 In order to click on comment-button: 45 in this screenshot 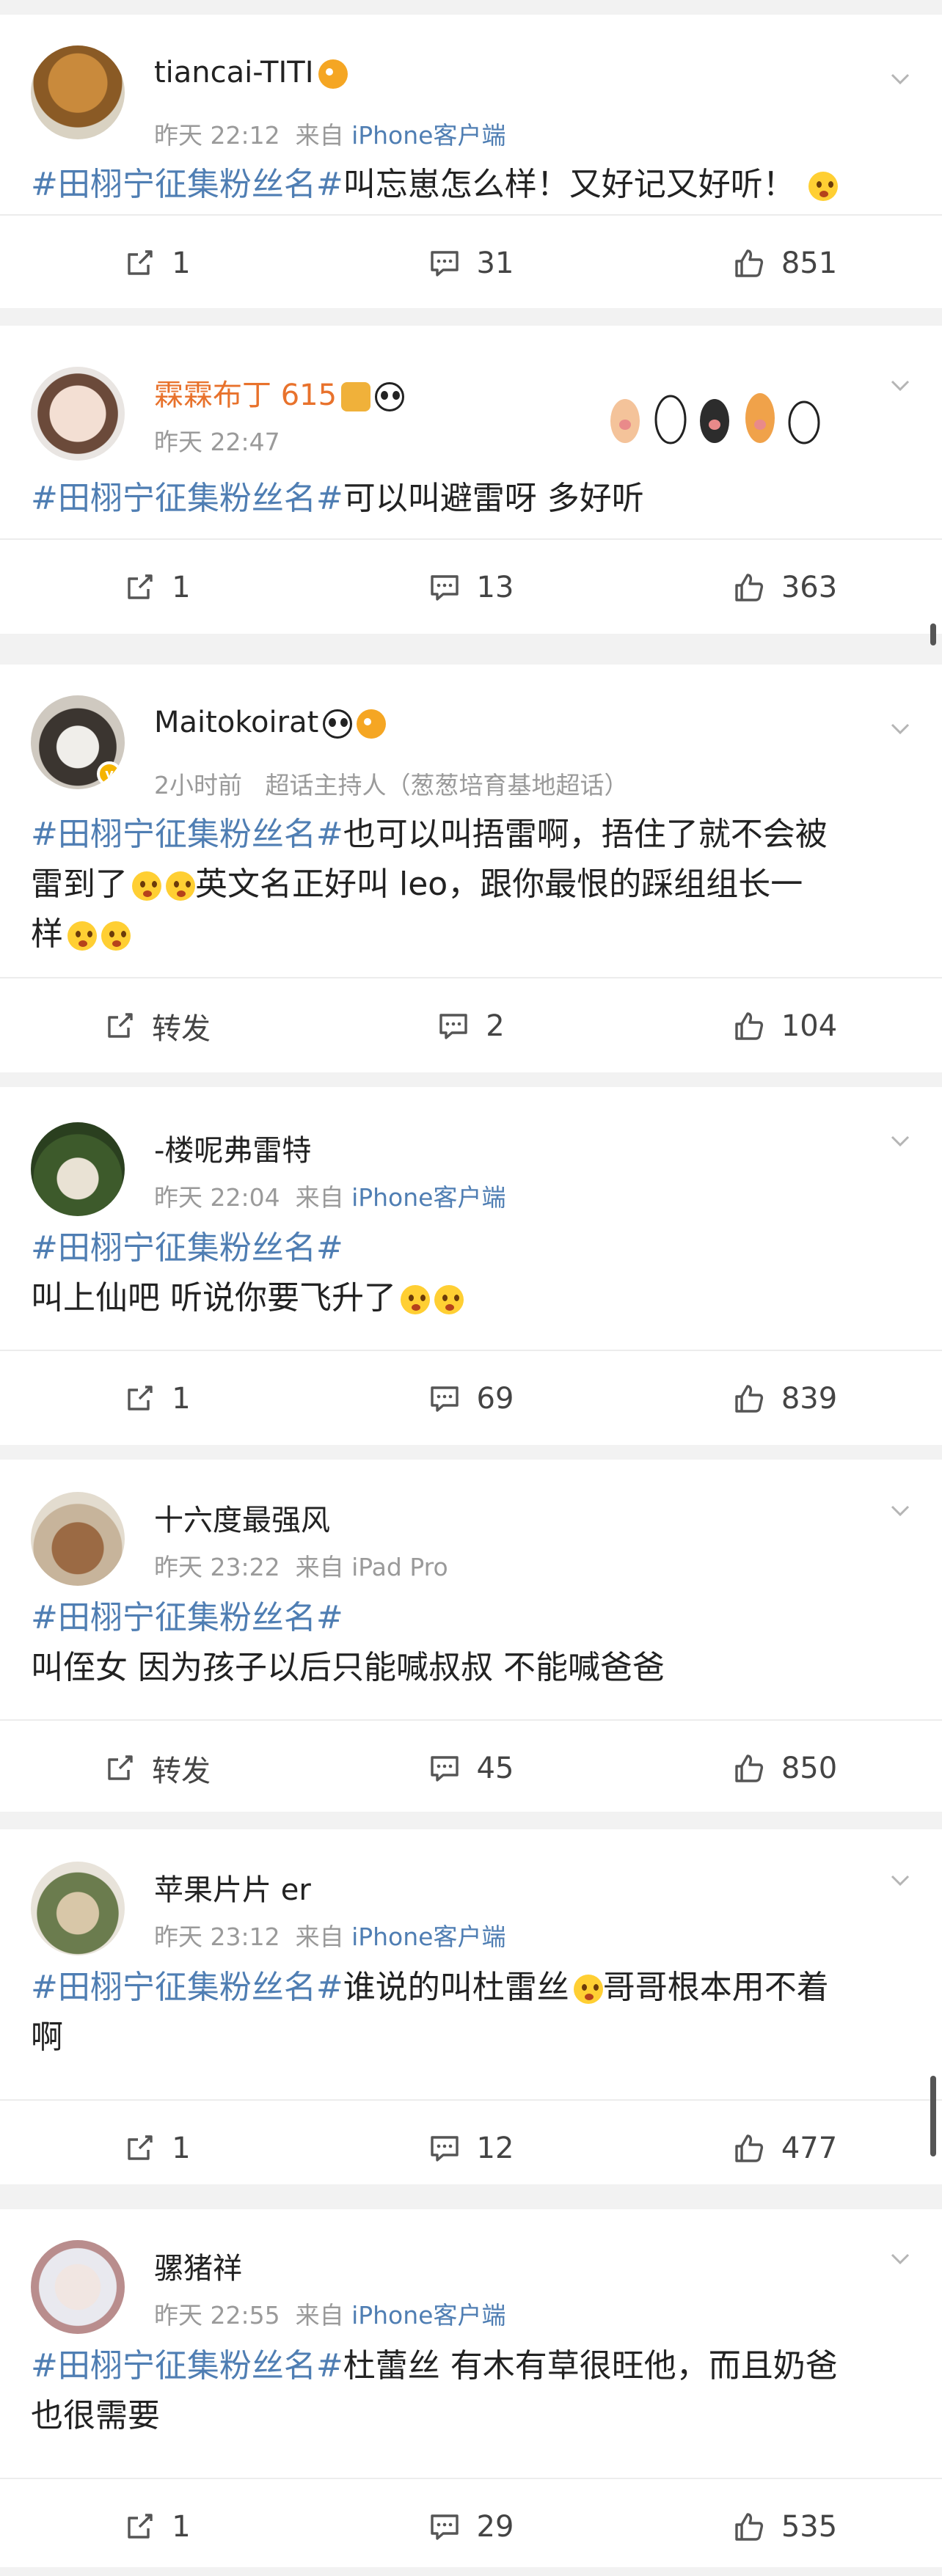, I will do `click(471, 1768)`.